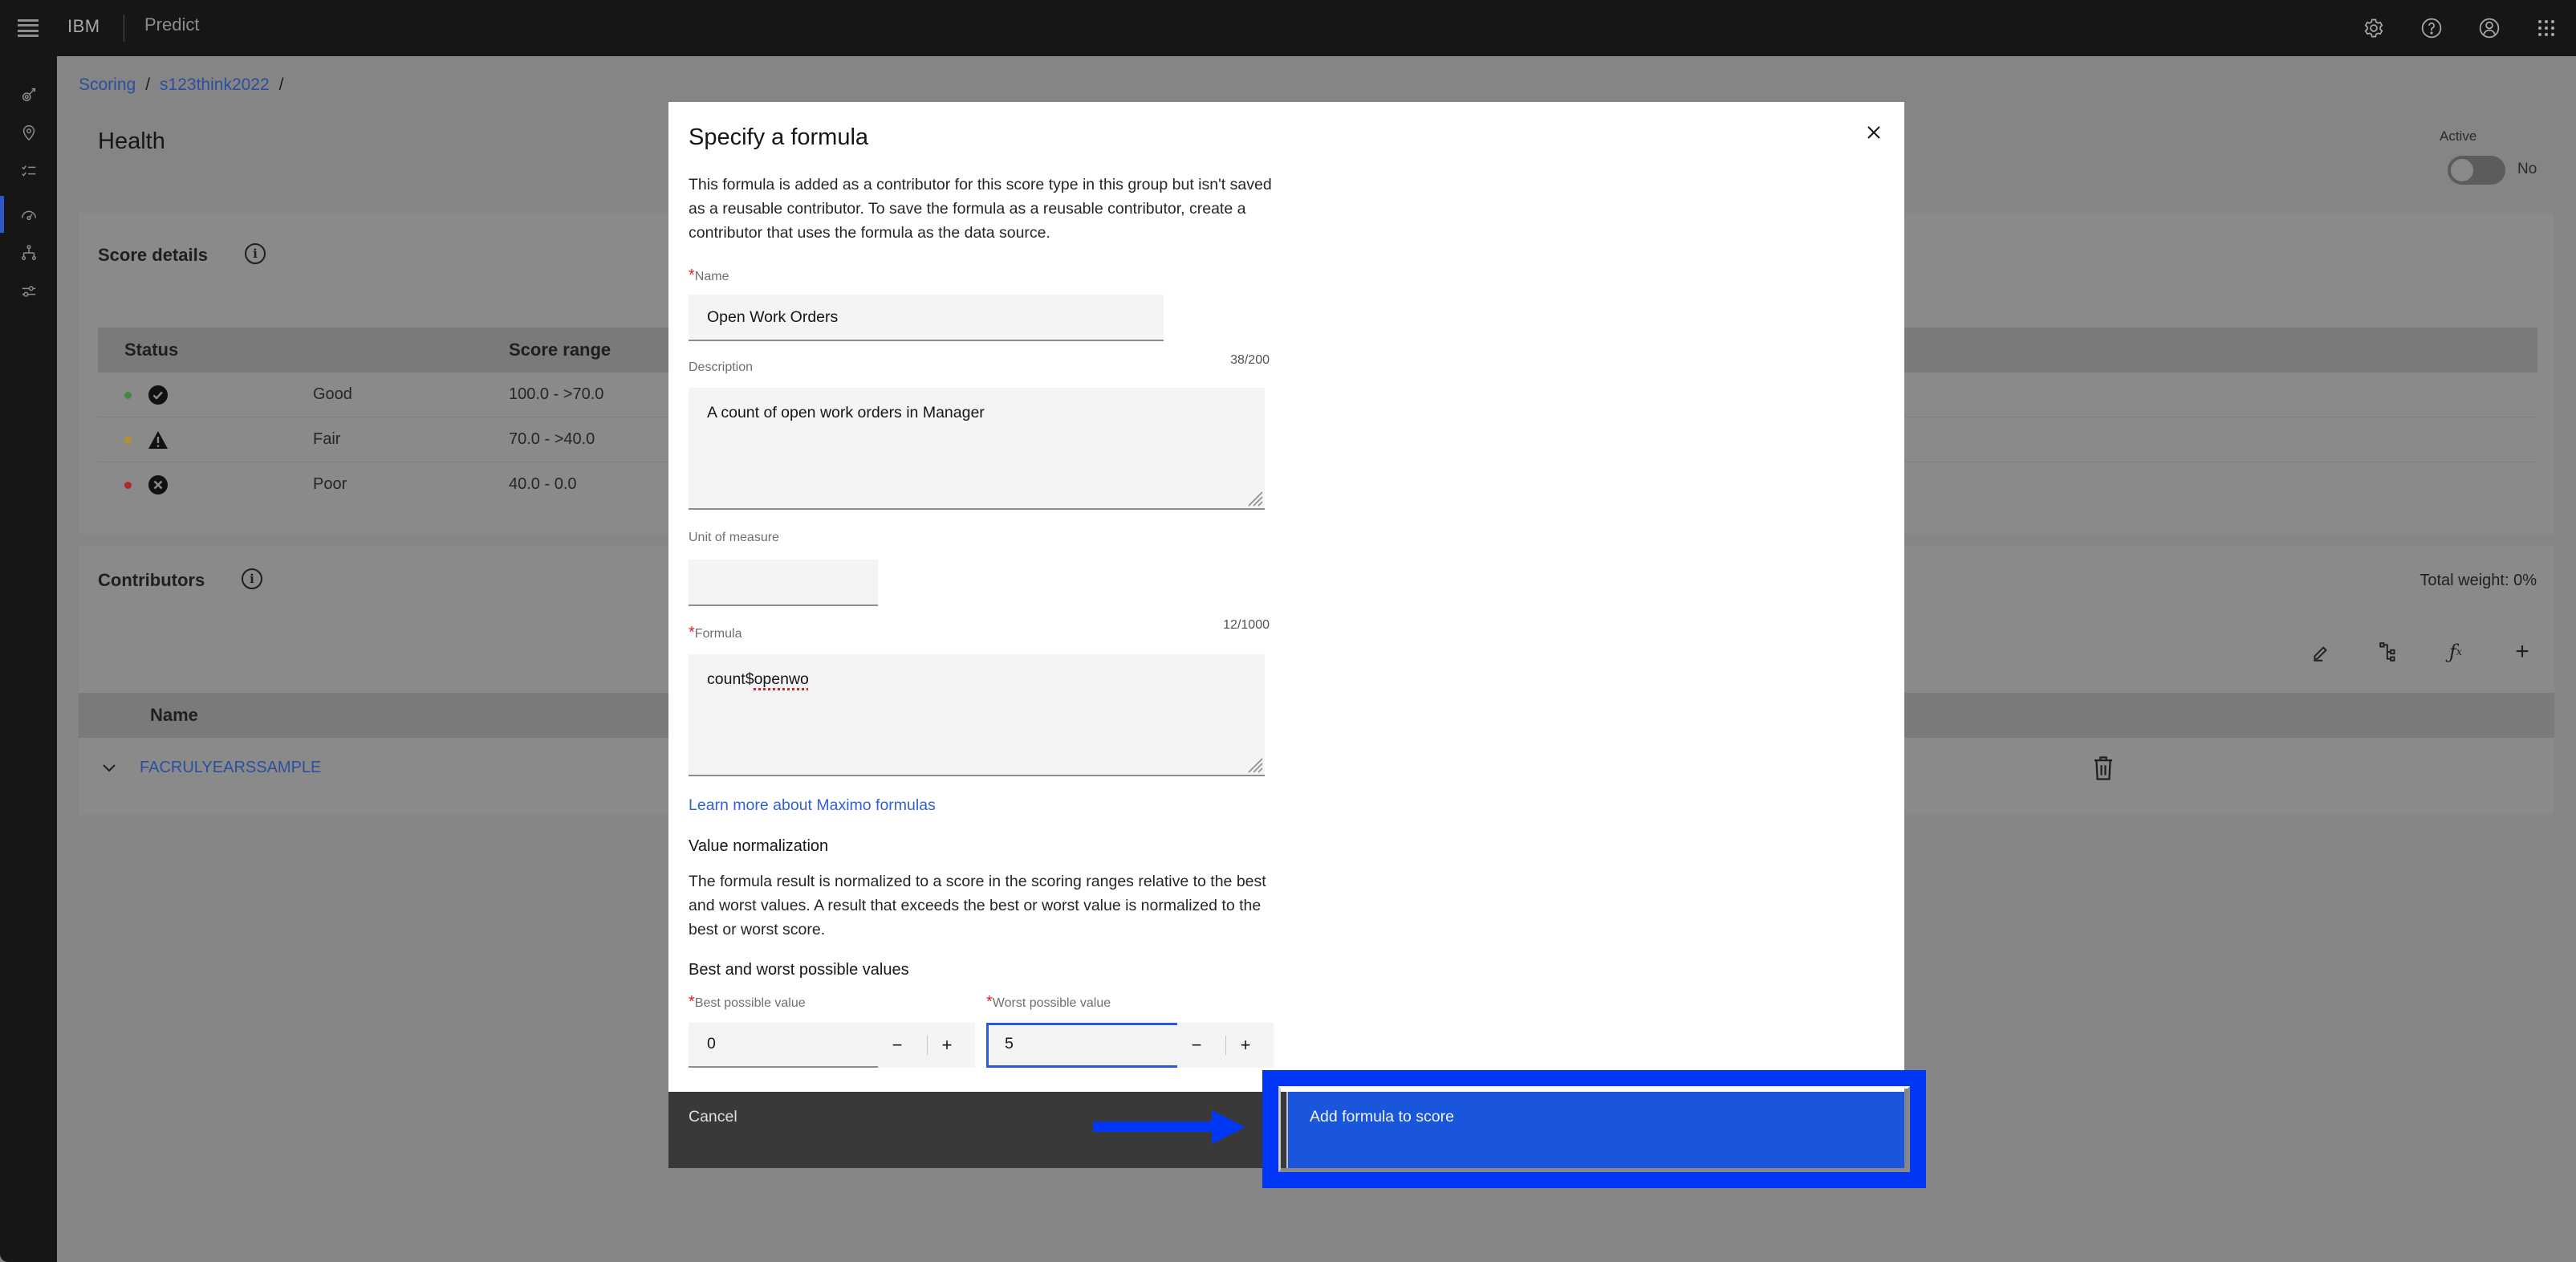 This screenshot has width=2576, height=1262. Describe the element at coordinates (556, 394) in the screenshot. I see `score-range: 100.0 - >70.0` at that location.